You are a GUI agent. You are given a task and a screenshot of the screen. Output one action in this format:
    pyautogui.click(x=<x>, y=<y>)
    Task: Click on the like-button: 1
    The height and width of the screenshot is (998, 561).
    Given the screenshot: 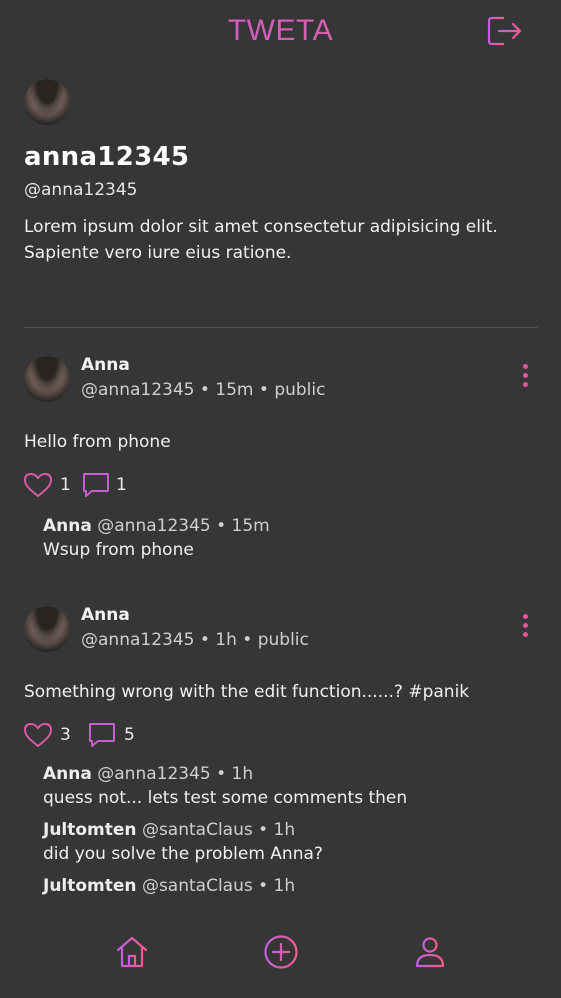 What is the action you would take?
    pyautogui.click(x=47, y=485)
    